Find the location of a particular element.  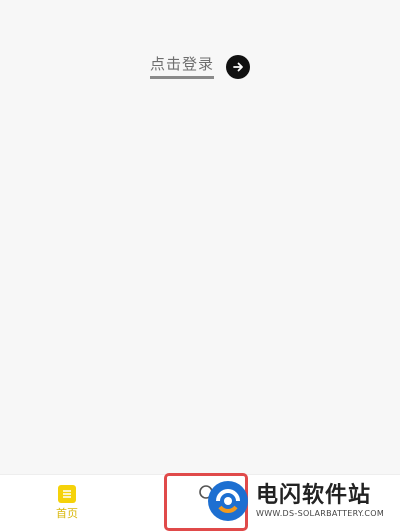

site-watermark: 电闪软件站 WWW.DS-SOLARBATTERY.COM is located at coordinates (302, 501).